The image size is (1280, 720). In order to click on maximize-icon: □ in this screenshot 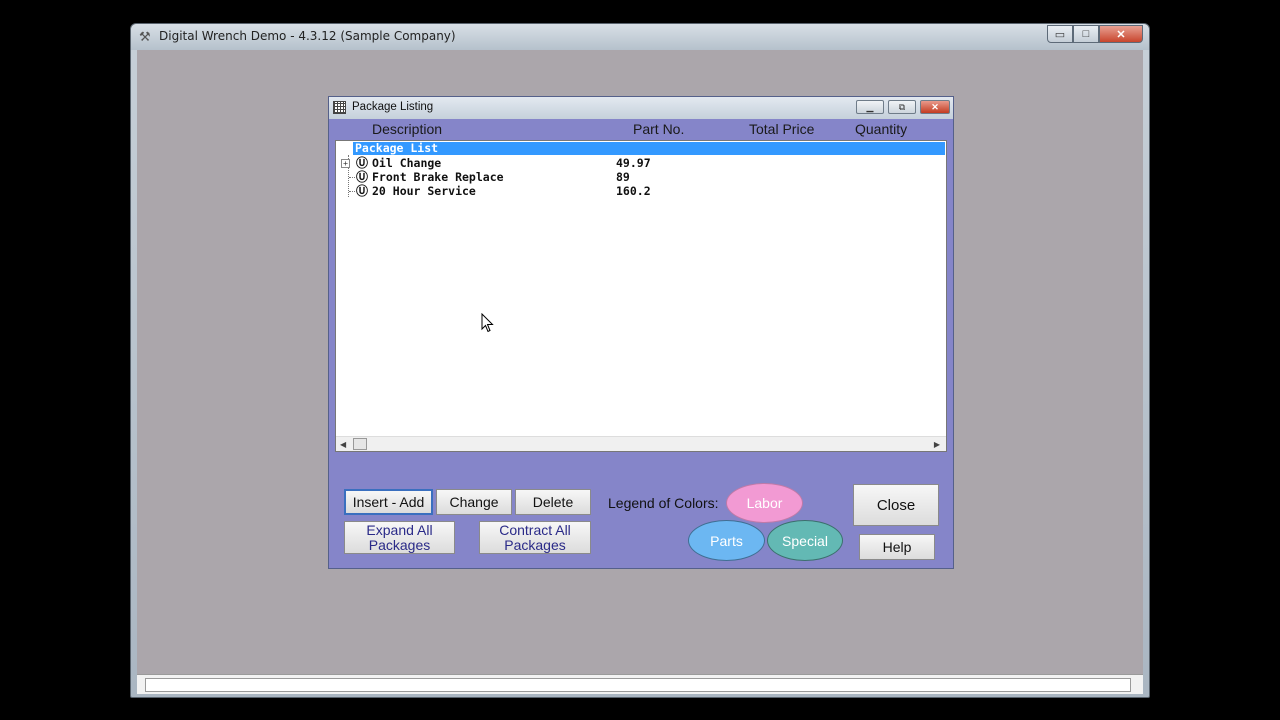, I will do `click(1086, 34)`.